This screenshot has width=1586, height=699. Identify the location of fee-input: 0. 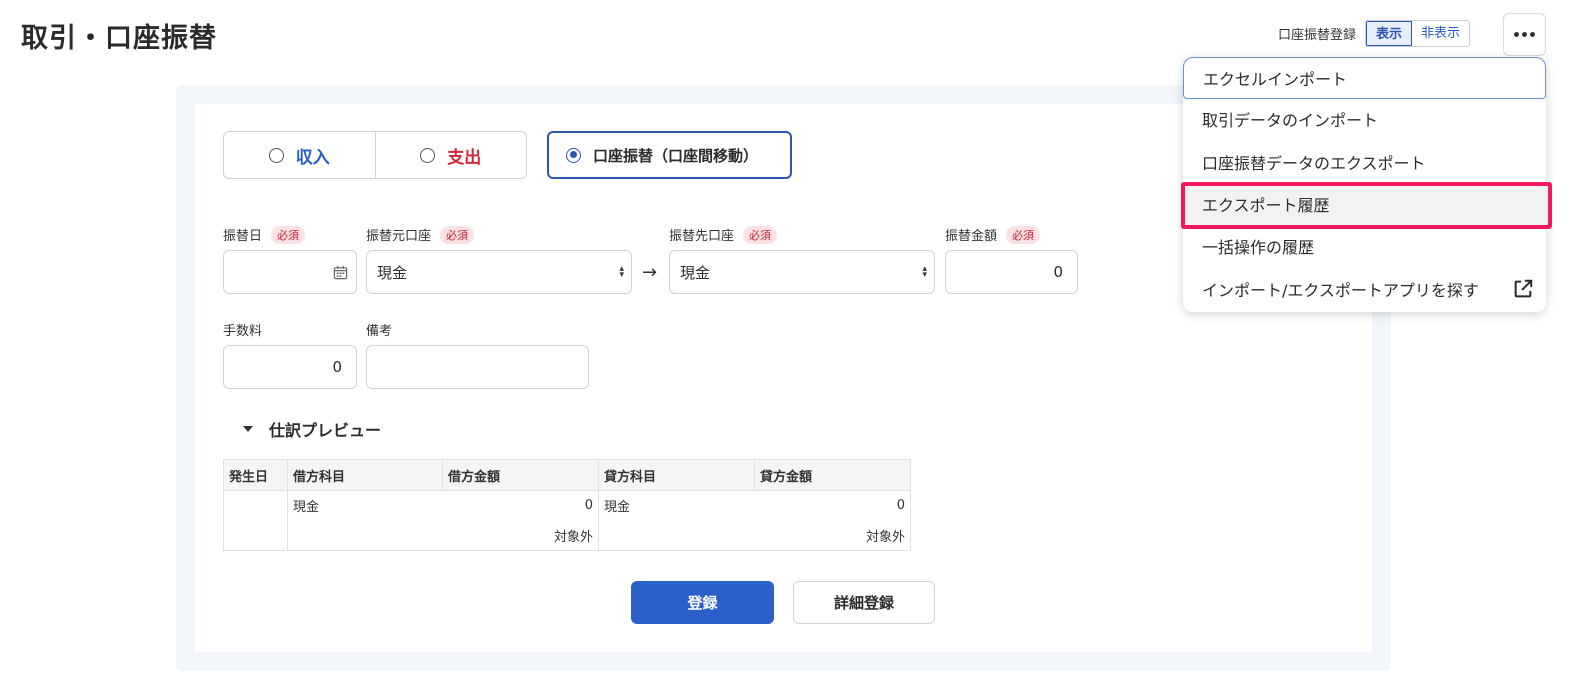
(290, 367).